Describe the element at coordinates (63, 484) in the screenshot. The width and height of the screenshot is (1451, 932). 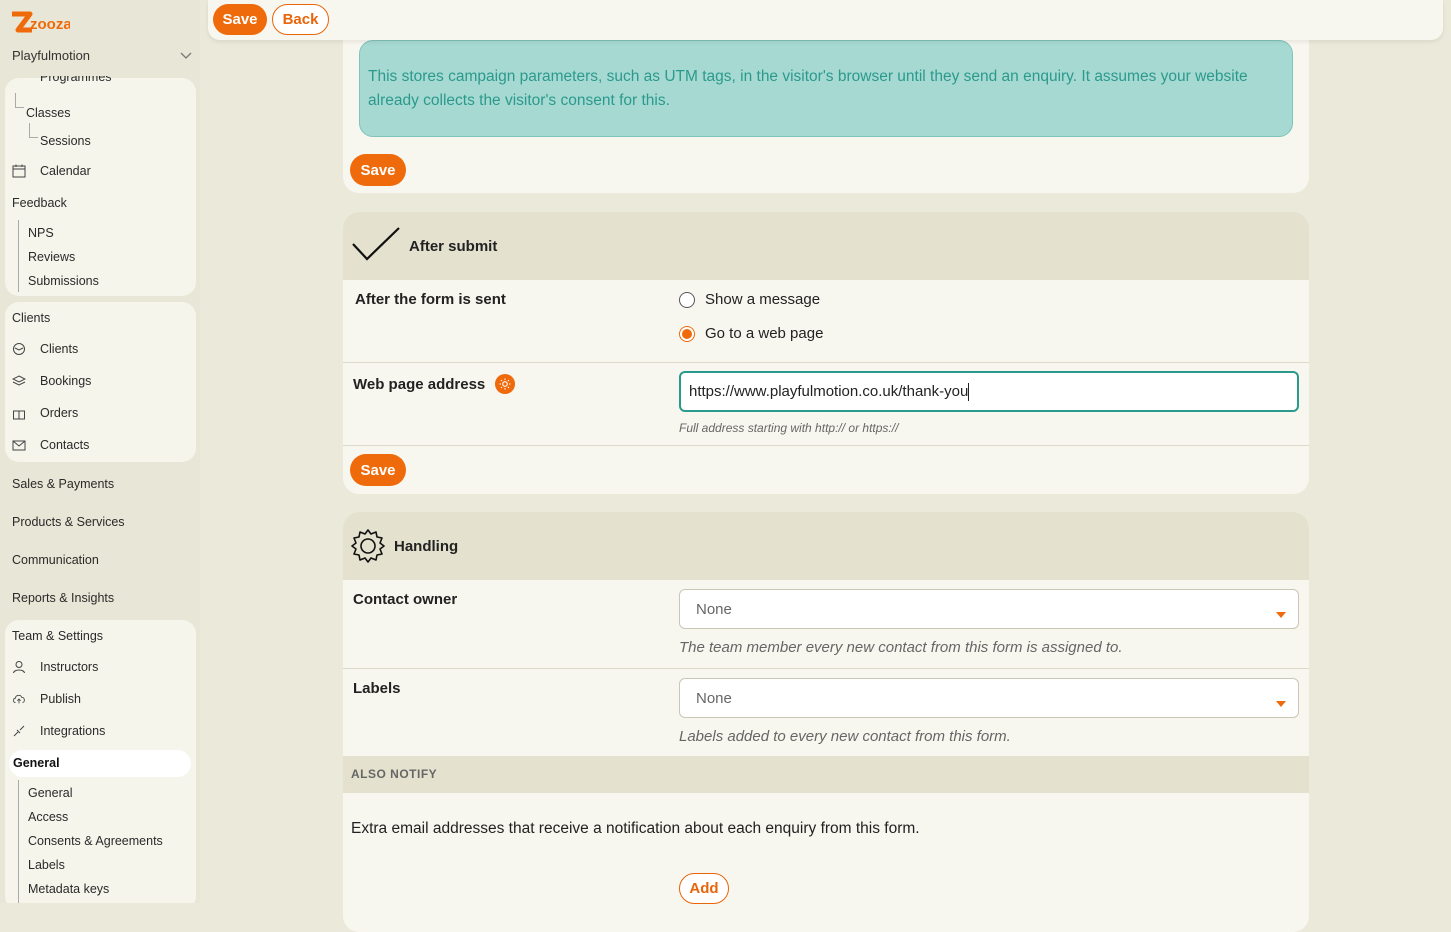
I see `sidebar-section-sales: Sales & Payments` at that location.